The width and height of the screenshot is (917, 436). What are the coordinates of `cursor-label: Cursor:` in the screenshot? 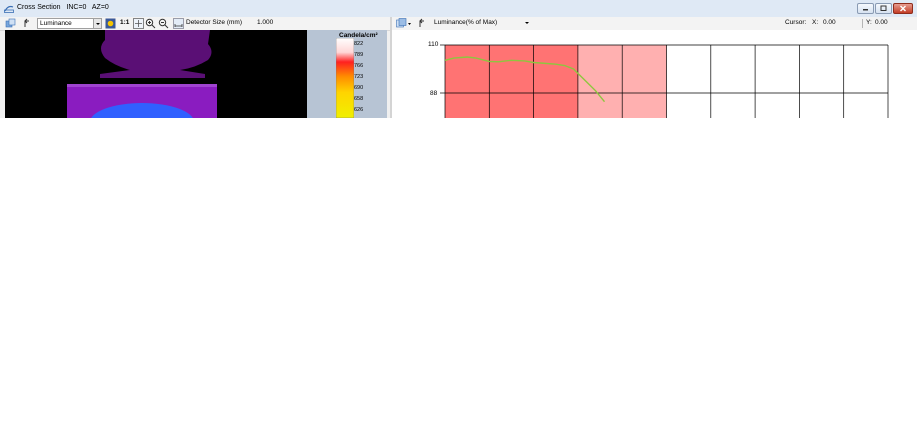 It's located at (796, 22).